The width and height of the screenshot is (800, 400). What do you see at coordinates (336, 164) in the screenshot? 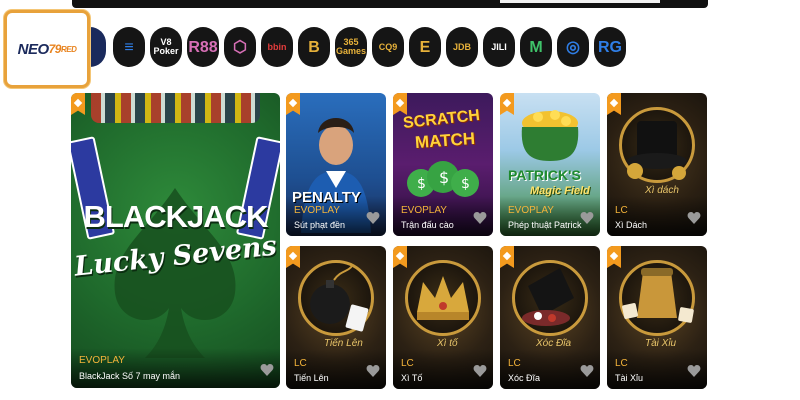
I see `game-card-penalty: PENALTY EVOPLAY Sút phạt đền` at bounding box center [336, 164].